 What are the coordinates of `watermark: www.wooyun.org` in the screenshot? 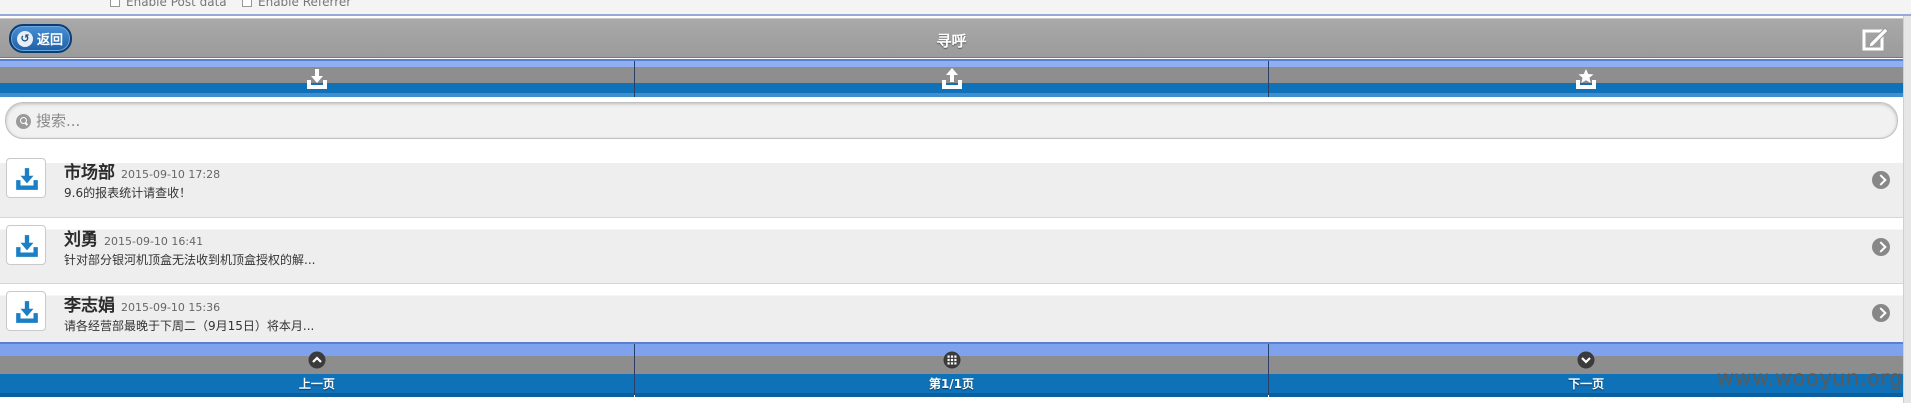 It's located at (1809, 378).